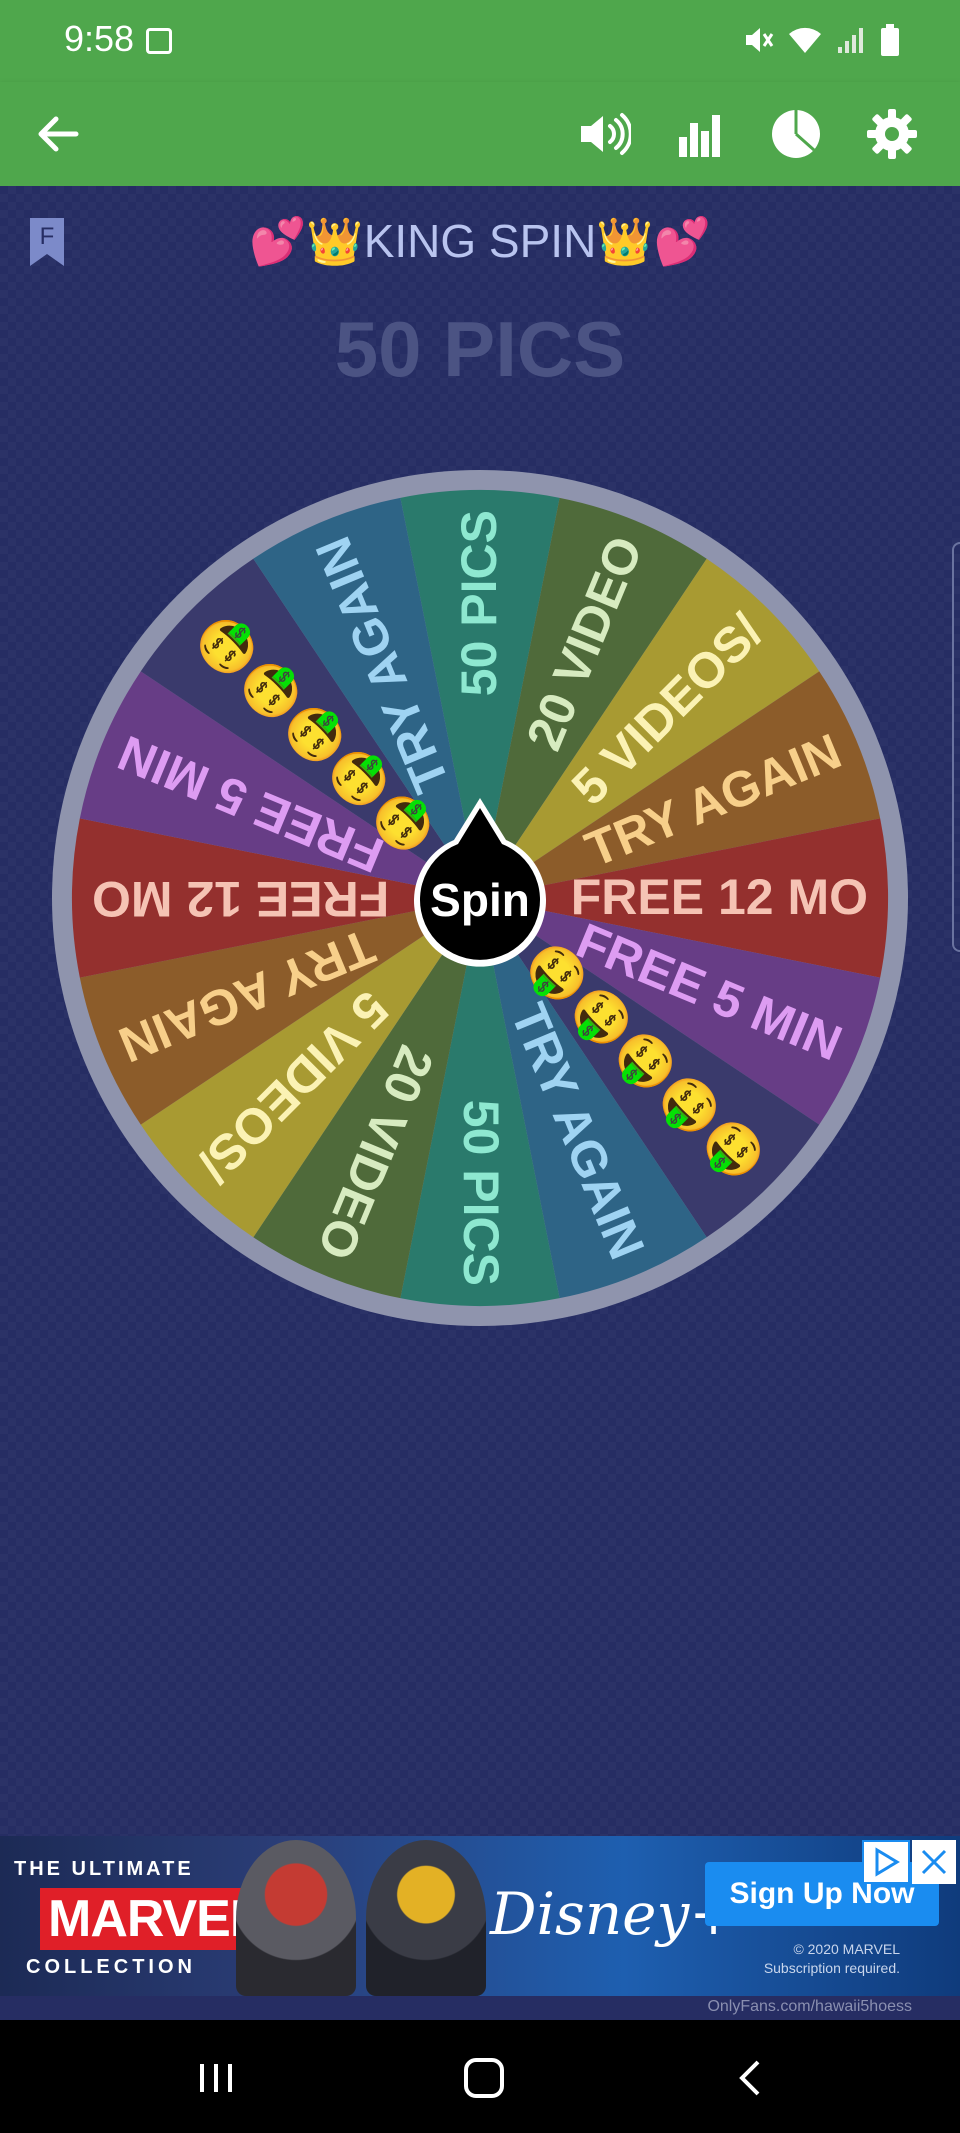 The width and height of the screenshot is (960, 2133). What do you see at coordinates (846, 1949) in the screenshot?
I see `ad-copyright-line: © 2020 MARVEL` at bounding box center [846, 1949].